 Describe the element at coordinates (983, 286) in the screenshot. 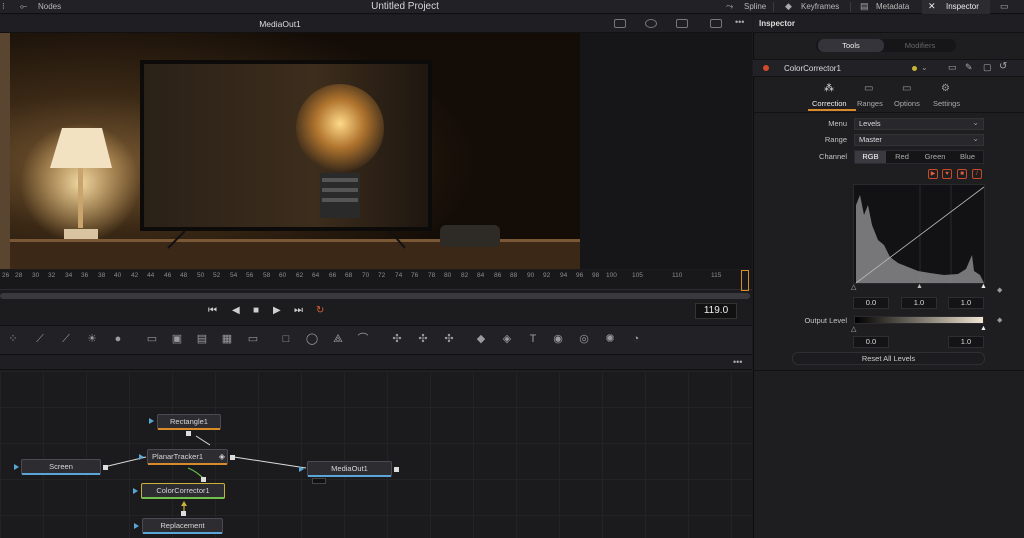

I see `white-point-handle: ▲` at that location.